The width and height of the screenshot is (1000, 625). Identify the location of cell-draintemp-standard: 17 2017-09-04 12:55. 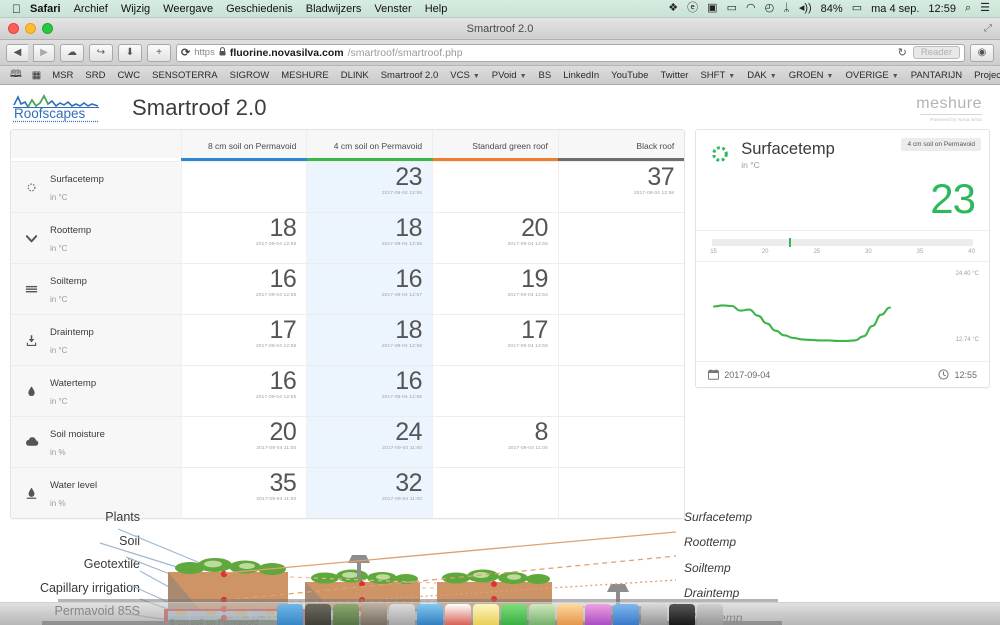
(495, 340).